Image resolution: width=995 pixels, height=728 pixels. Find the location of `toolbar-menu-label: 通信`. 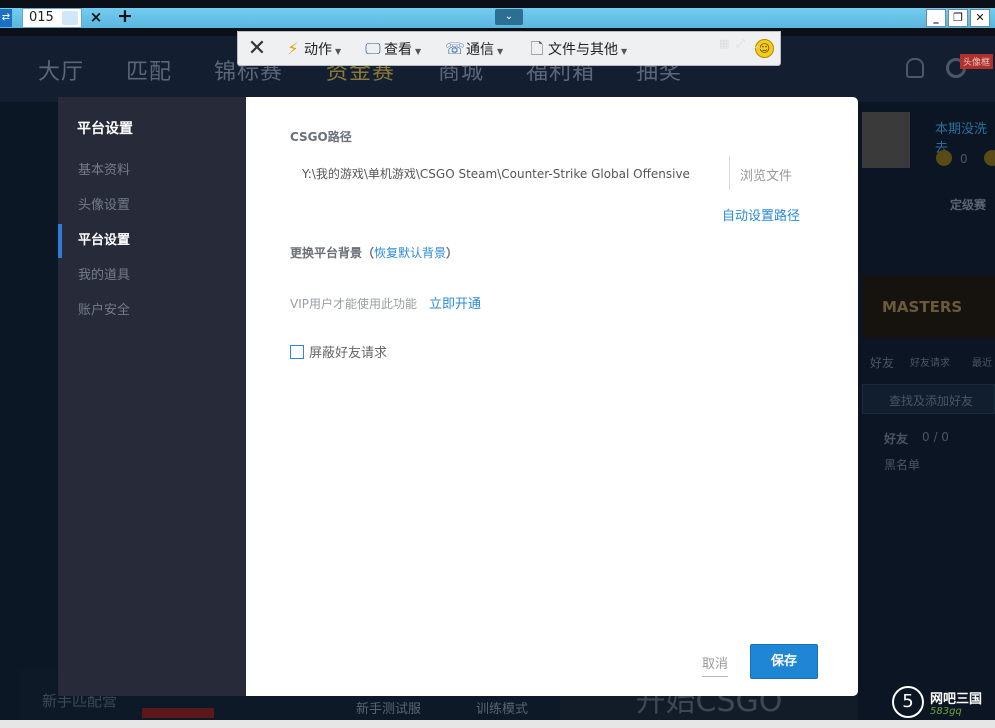

toolbar-menu-label: 通信 is located at coordinates (480, 50).